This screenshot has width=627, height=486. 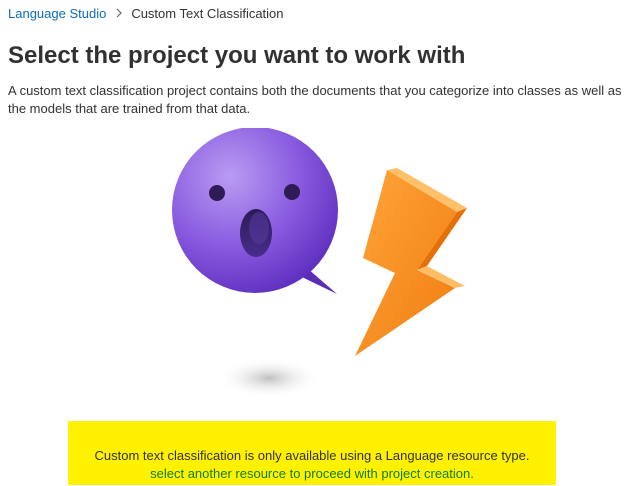 What do you see at coordinates (255, 210) in the screenshot?
I see `surprised-speech-bubble-icon` at bounding box center [255, 210].